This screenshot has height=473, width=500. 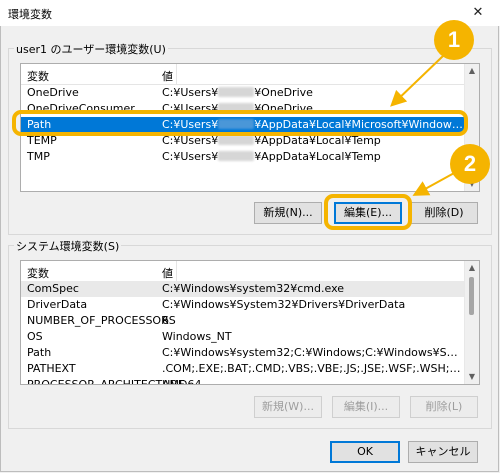 I want to click on annotation-arrows, so click(x=423, y=125).